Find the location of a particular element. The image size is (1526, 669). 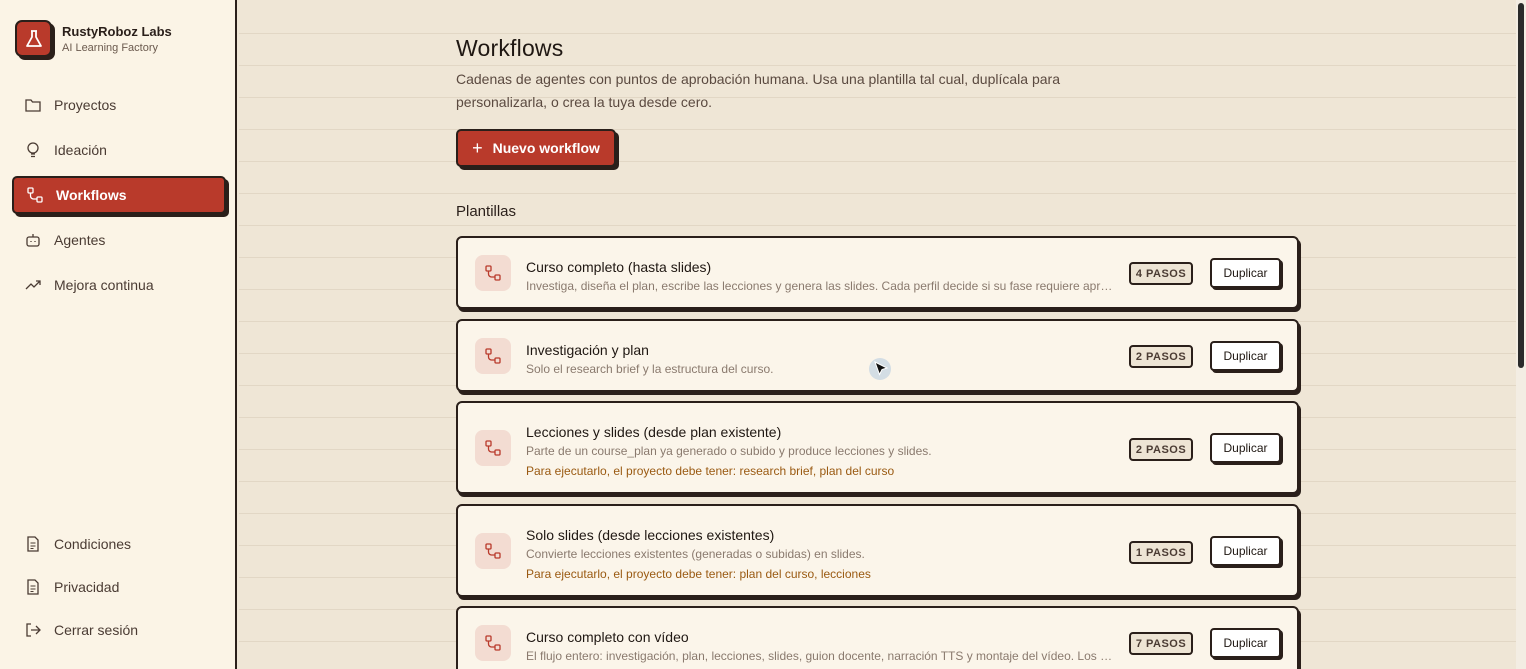

brand: RustyRoboz Labs AI Learning Factory is located at coordinates (93, 38).